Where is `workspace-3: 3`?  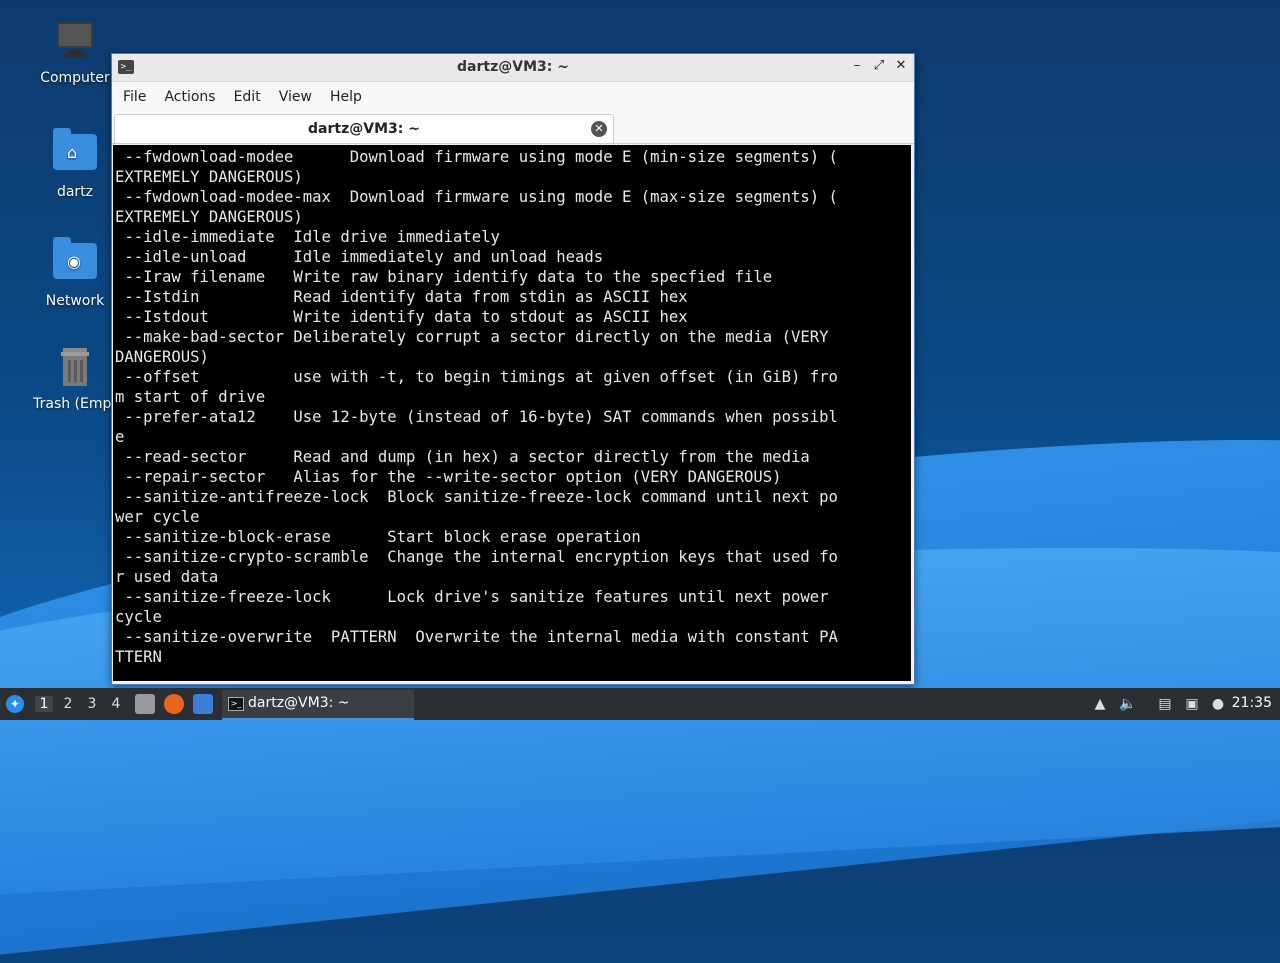
workspace-3: 3 is located at coordinates (92, 704).